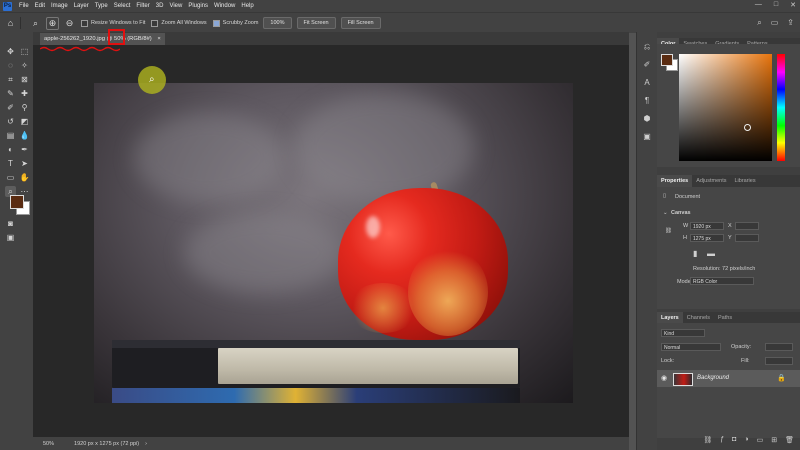 This screenshot has height=450, width=800. Describe the element at coordinates (158, 39) in the screenshot. I see `close-tab-icon: ×` at that location.